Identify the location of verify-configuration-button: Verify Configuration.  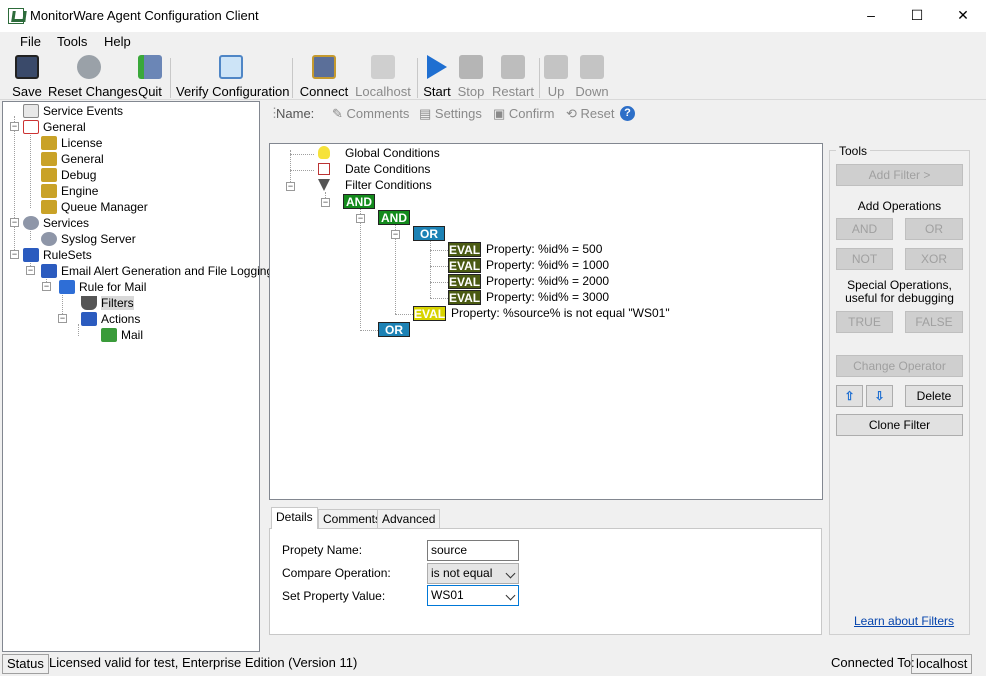
(232, 77).